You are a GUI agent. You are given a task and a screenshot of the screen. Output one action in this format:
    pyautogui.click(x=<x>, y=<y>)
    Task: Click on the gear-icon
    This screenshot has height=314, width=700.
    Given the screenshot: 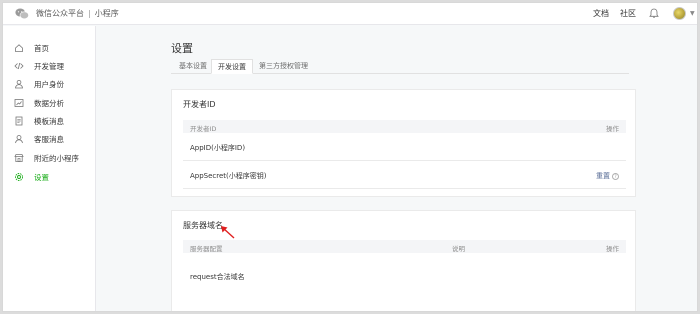 What is the action you would take?
    pyautogui.click(x=19, y=177)
    